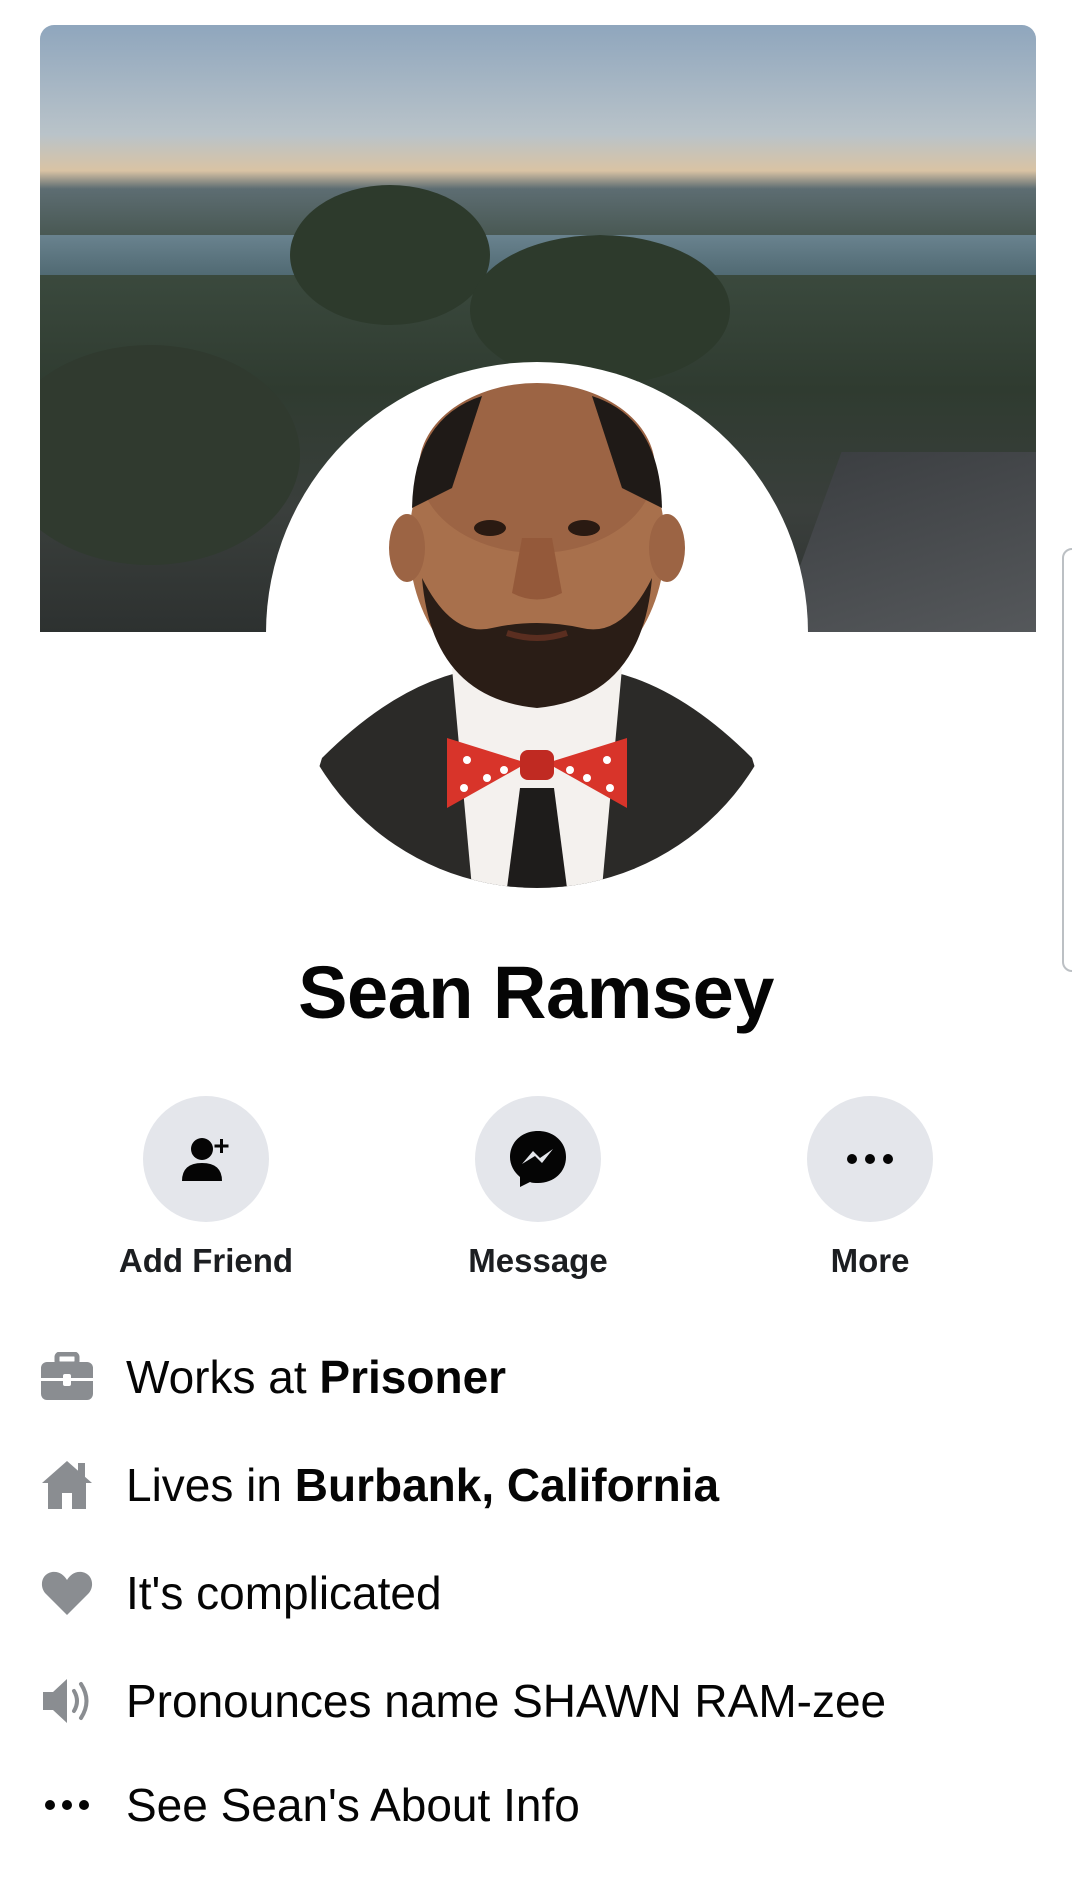  I want to click on add-friend-icon, so click(205, 1159).